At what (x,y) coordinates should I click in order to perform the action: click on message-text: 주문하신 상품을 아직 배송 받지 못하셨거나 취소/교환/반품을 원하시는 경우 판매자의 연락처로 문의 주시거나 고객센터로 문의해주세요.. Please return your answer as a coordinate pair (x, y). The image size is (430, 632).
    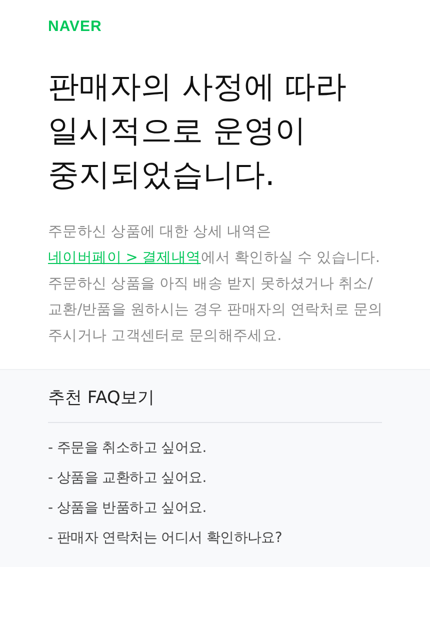
    Looking at the image, I should click on (216, 310).